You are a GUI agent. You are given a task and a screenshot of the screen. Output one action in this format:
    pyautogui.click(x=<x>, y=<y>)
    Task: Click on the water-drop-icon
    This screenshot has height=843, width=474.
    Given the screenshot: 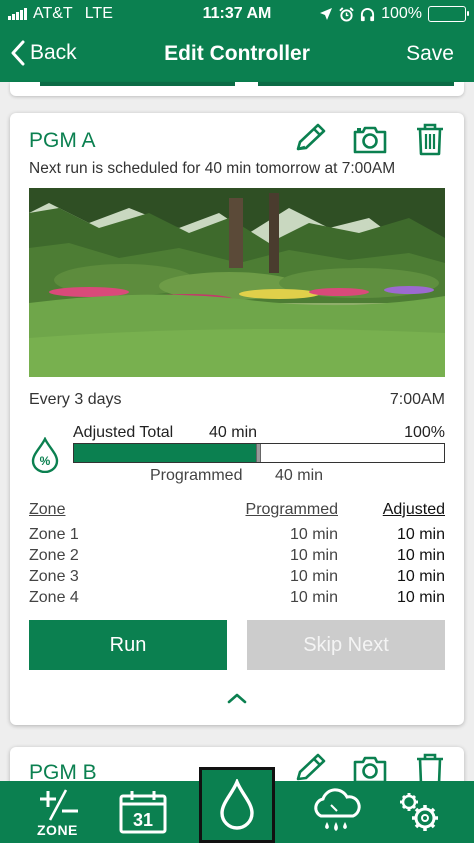 What is the action you would take?
    pyautogui.click(x=237, y=804)
    